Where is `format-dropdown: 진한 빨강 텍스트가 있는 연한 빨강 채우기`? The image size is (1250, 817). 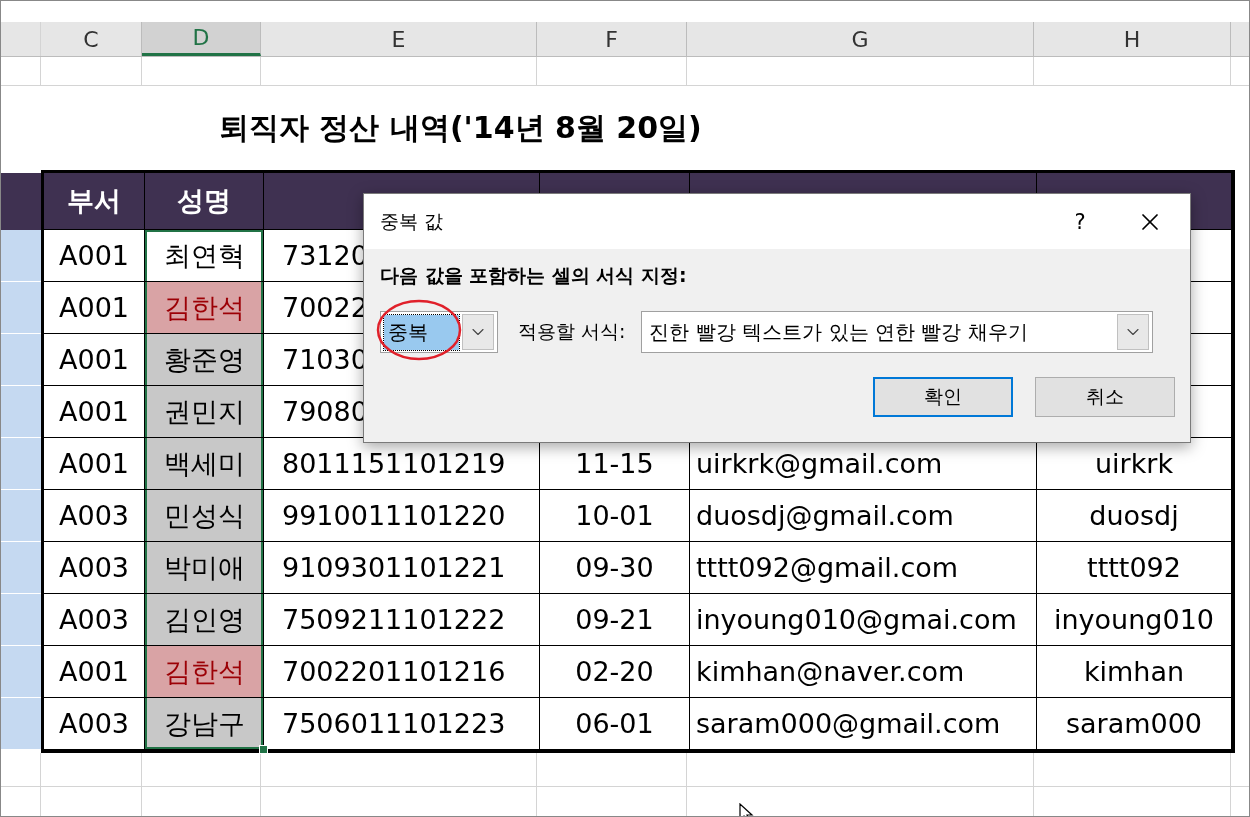
format-dropdown: 진한 빨강 텍스트가 있는 연한 빨강 채우기 is located at coordinates (897, 332).